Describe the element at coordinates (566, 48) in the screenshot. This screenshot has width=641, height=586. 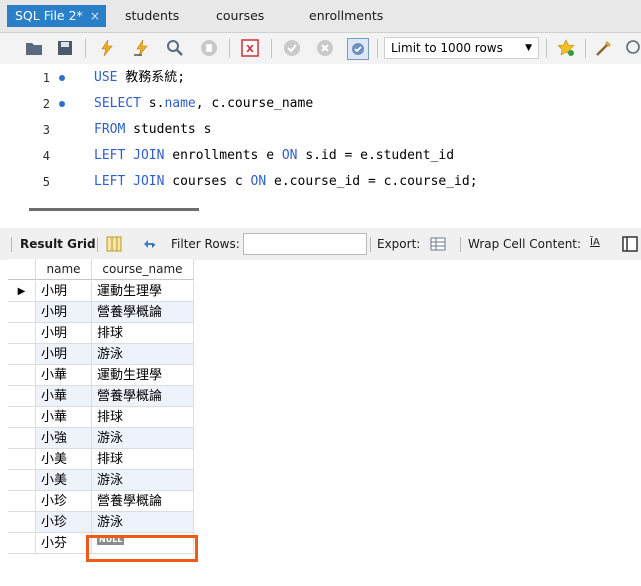
I see `favorite-icon` at that location.